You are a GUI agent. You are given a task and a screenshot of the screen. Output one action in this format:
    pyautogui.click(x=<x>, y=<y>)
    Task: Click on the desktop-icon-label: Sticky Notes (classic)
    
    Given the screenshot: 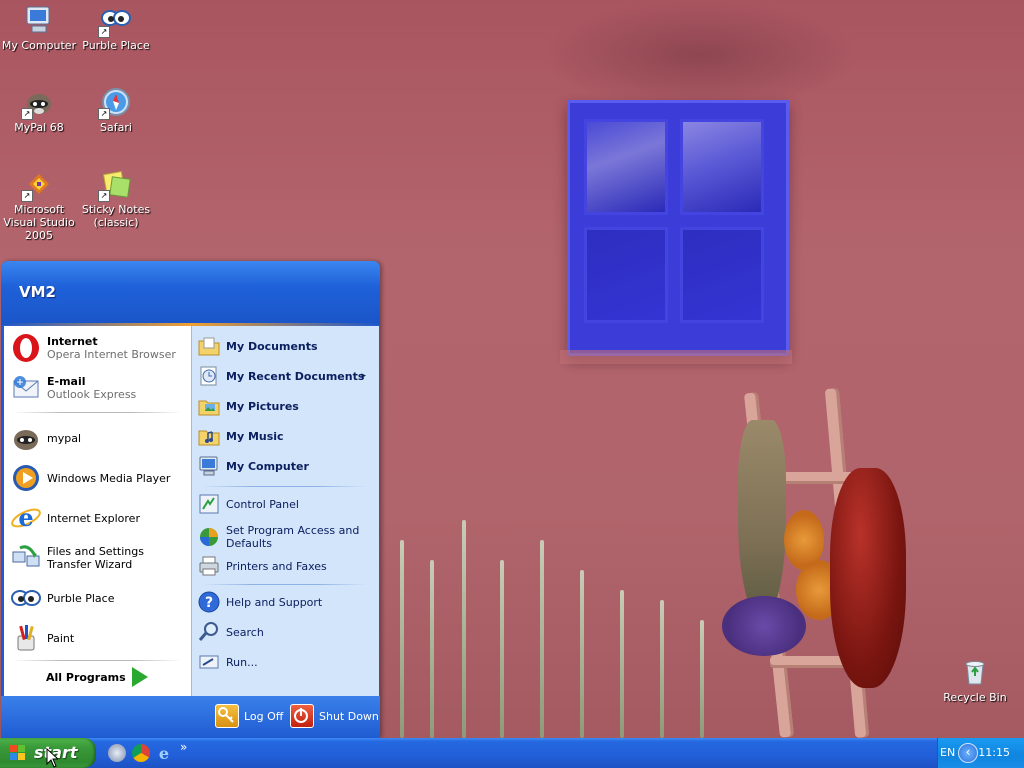 What is the action you would take?
    pyautogui.click(x=116, y=216)
    